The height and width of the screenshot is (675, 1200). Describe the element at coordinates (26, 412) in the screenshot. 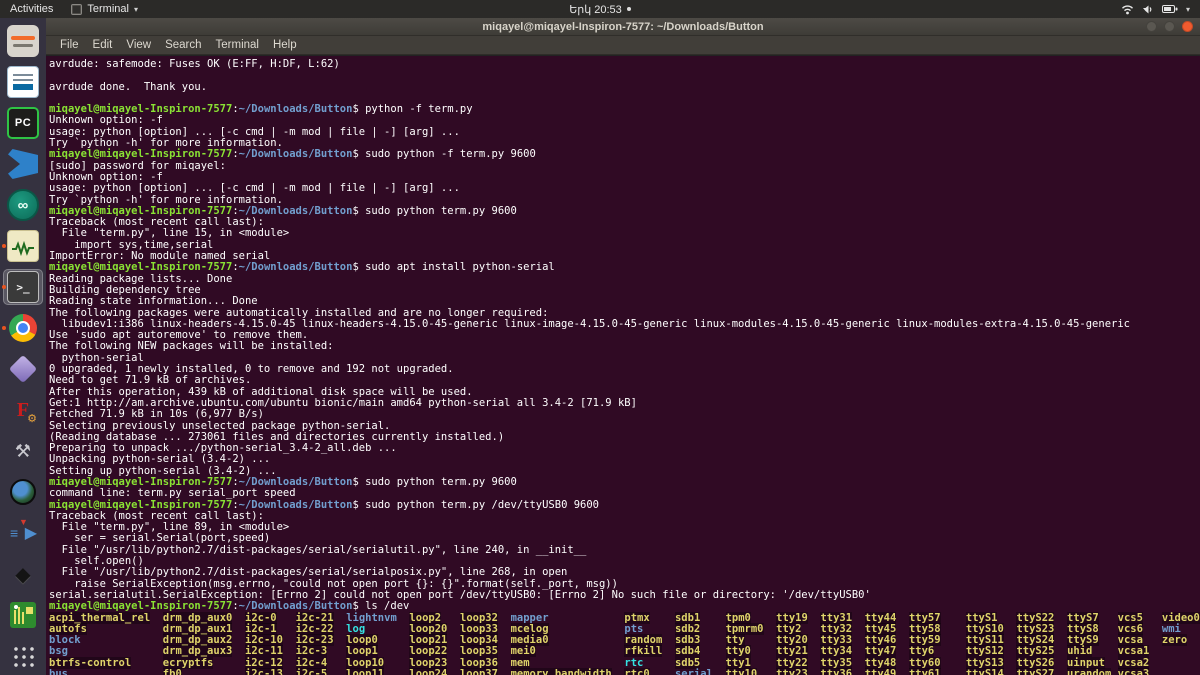

I see `freecad-icon: F ⚙` at that location.